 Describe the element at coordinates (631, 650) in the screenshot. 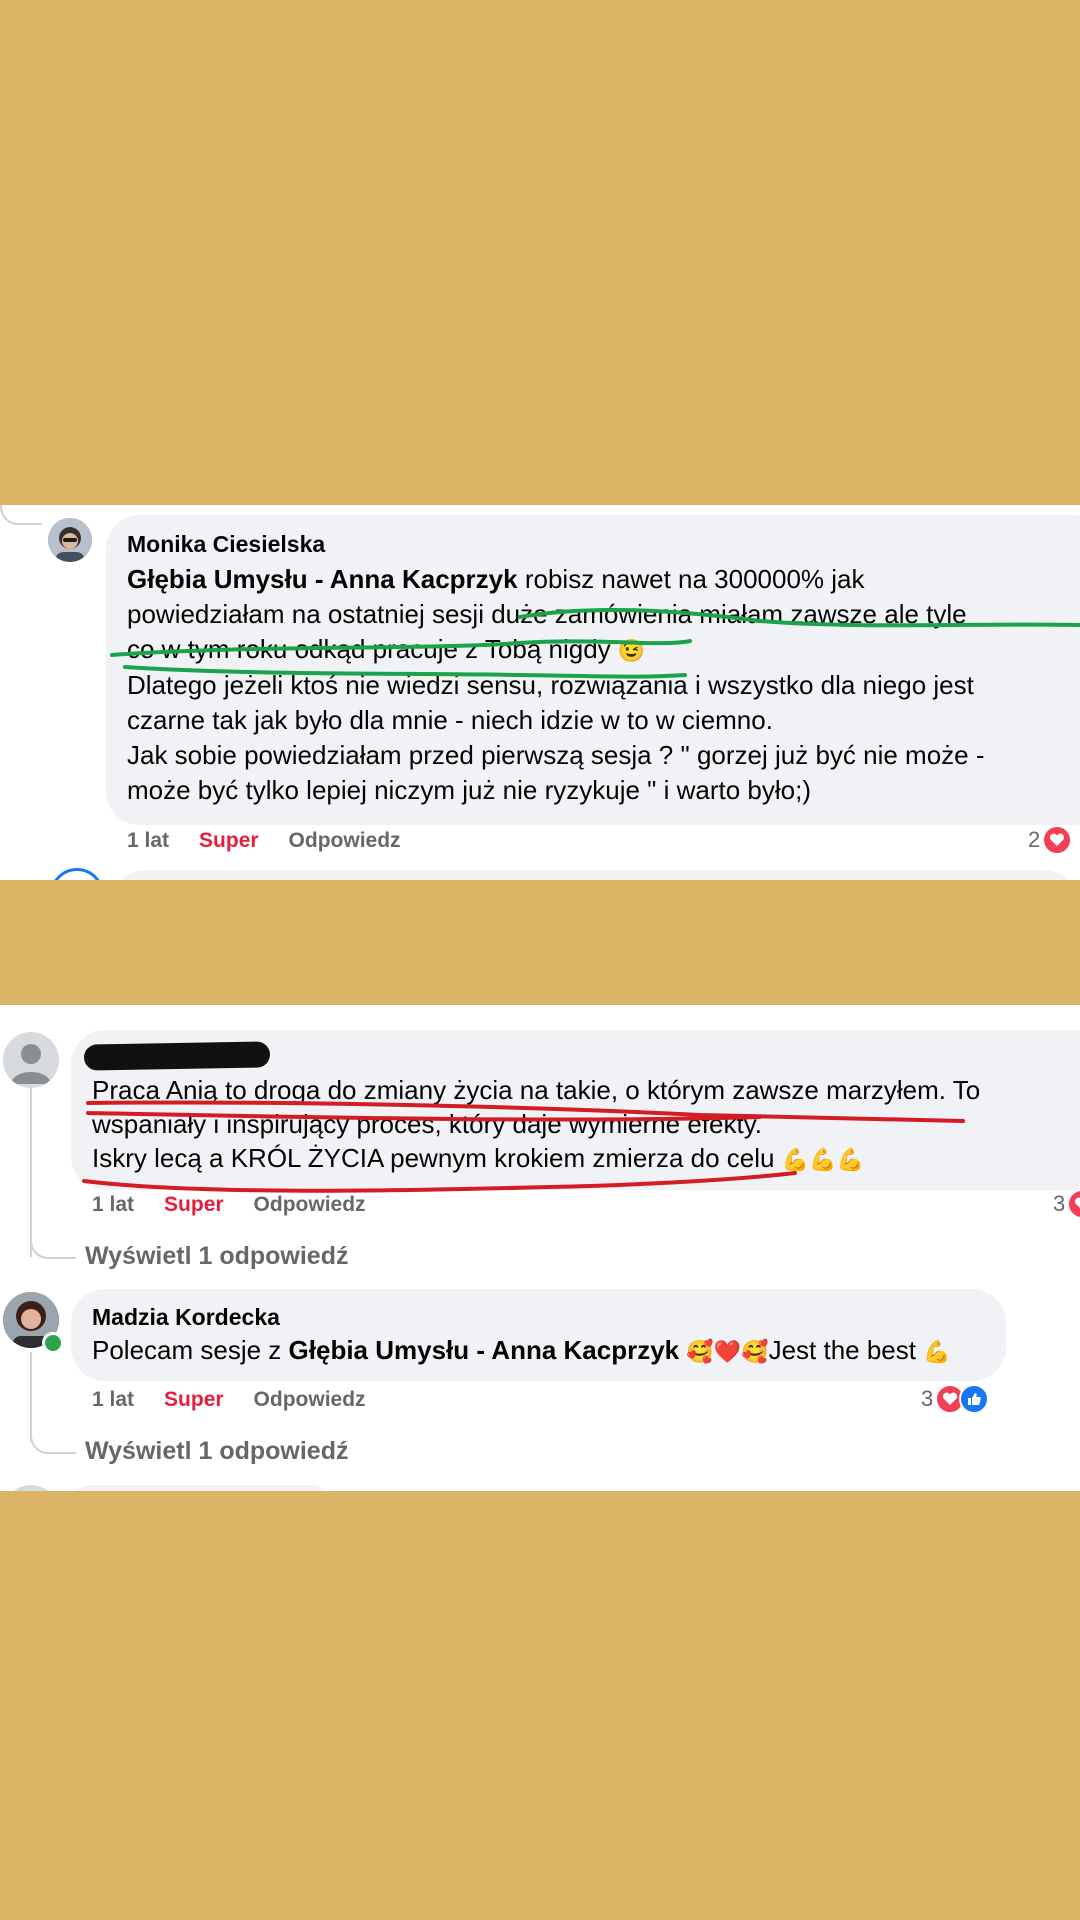

I see `wink-emoji: 😉` at that location.